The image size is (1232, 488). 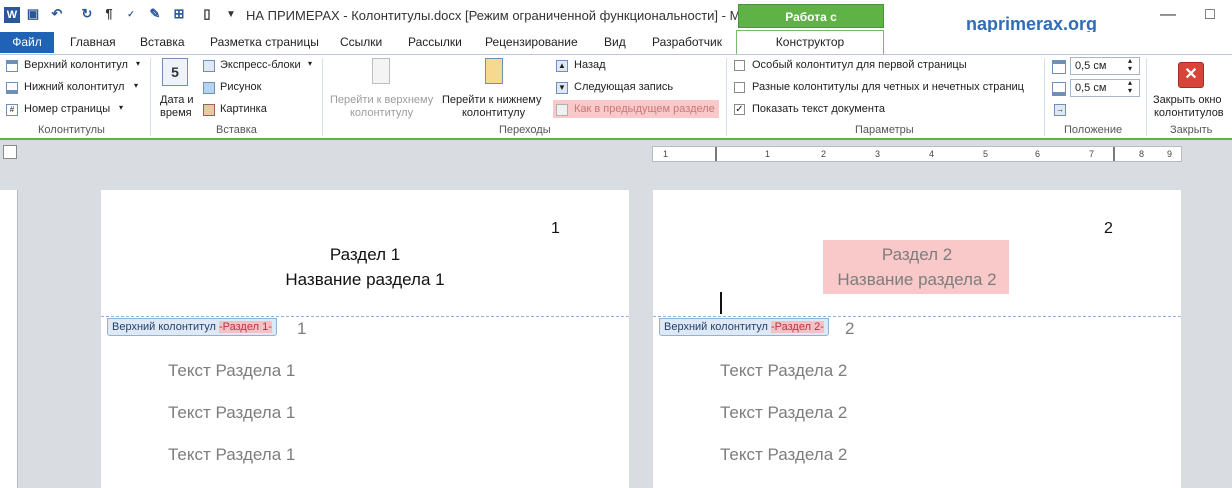 I want to click on ruler-mark: 8, so click(x=1142, y=154).